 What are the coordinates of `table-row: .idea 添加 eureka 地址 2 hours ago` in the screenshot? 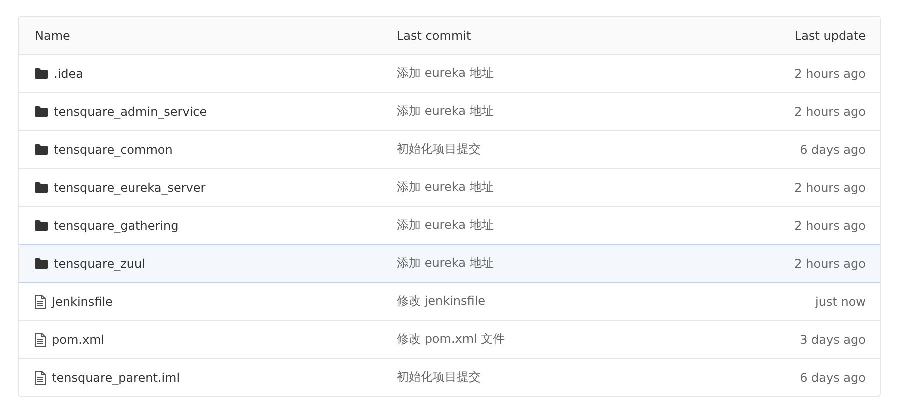 It's located at (449, 74).